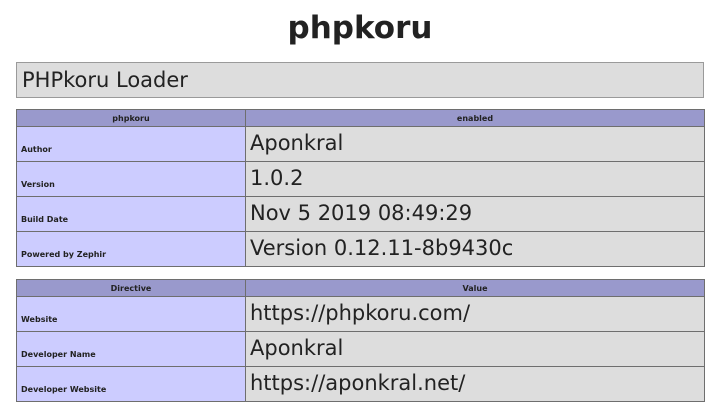 Image resolution: width=720 pixels, height=418 pixels. I want to click on row-value-version: 1.0.2, so click(475, 179).